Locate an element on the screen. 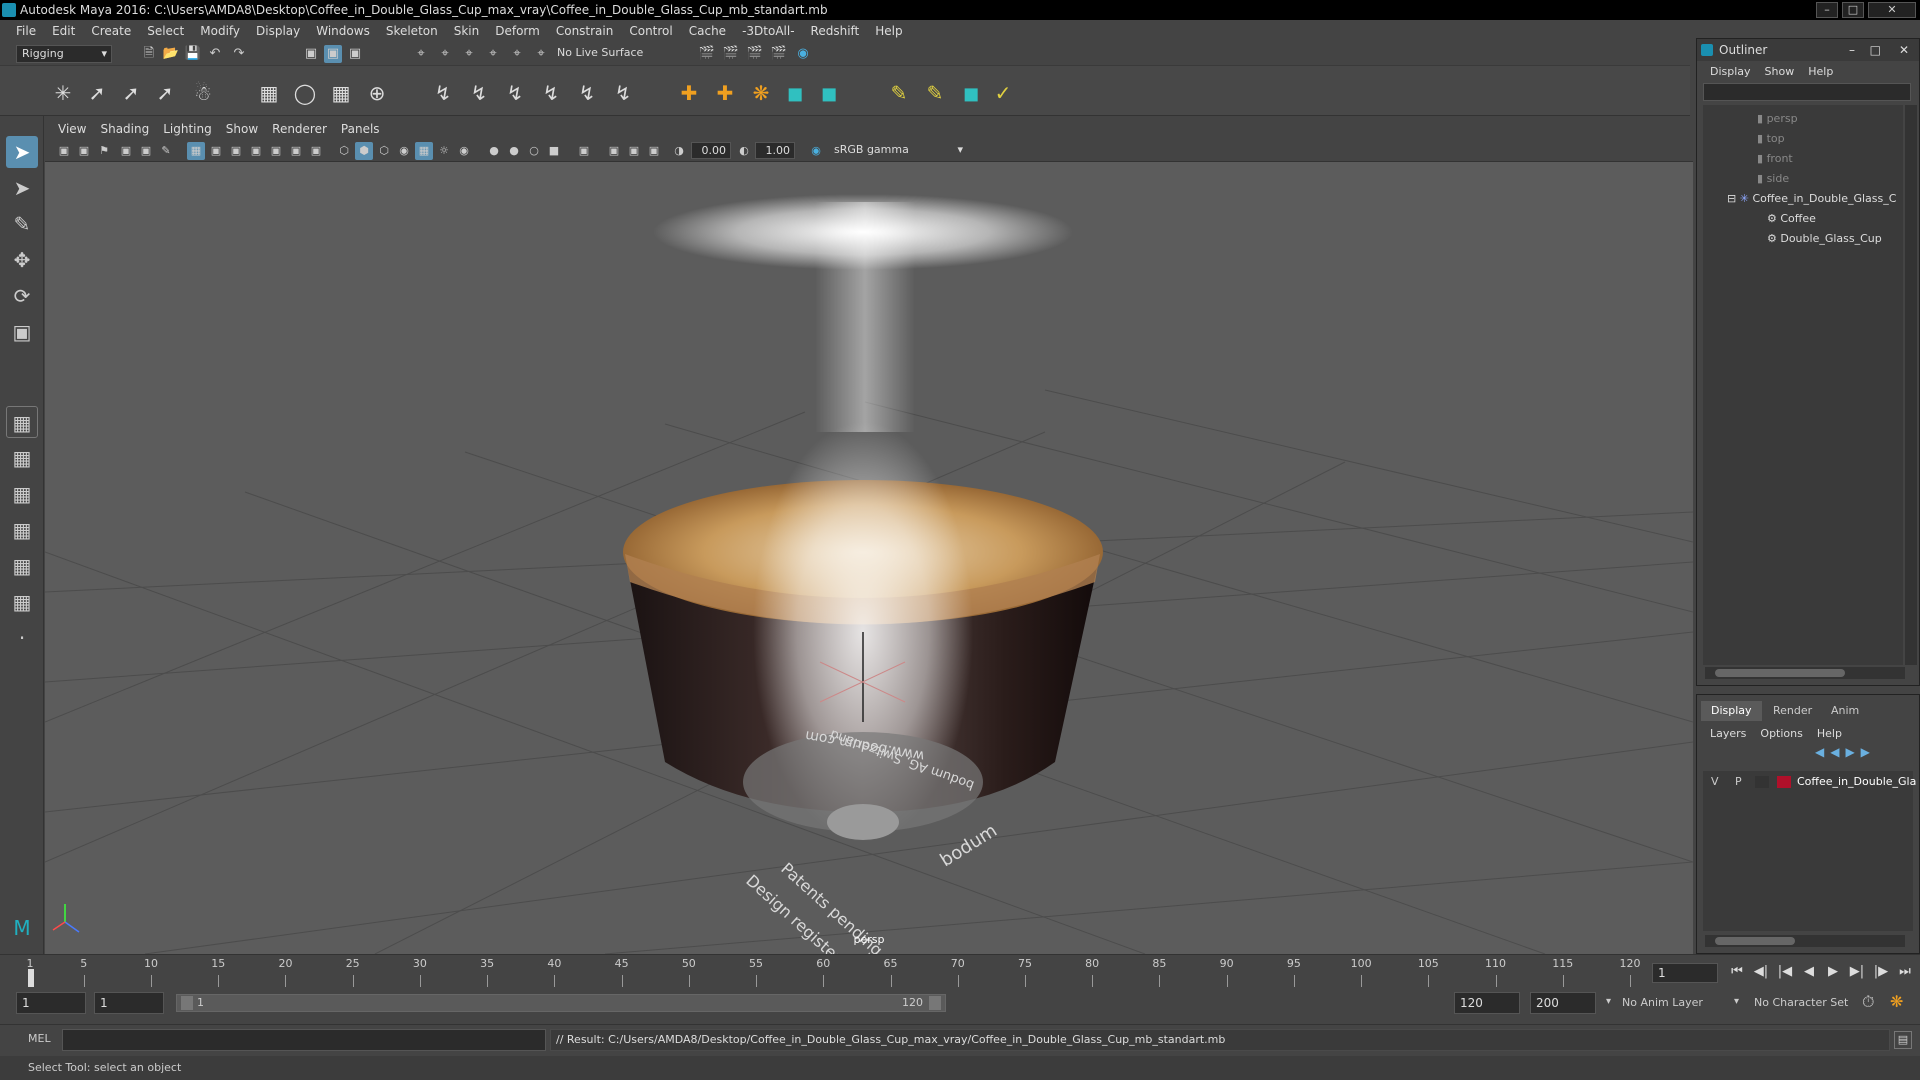  grease-pencil-icon: ✎ is located at coordinates (166, 151).